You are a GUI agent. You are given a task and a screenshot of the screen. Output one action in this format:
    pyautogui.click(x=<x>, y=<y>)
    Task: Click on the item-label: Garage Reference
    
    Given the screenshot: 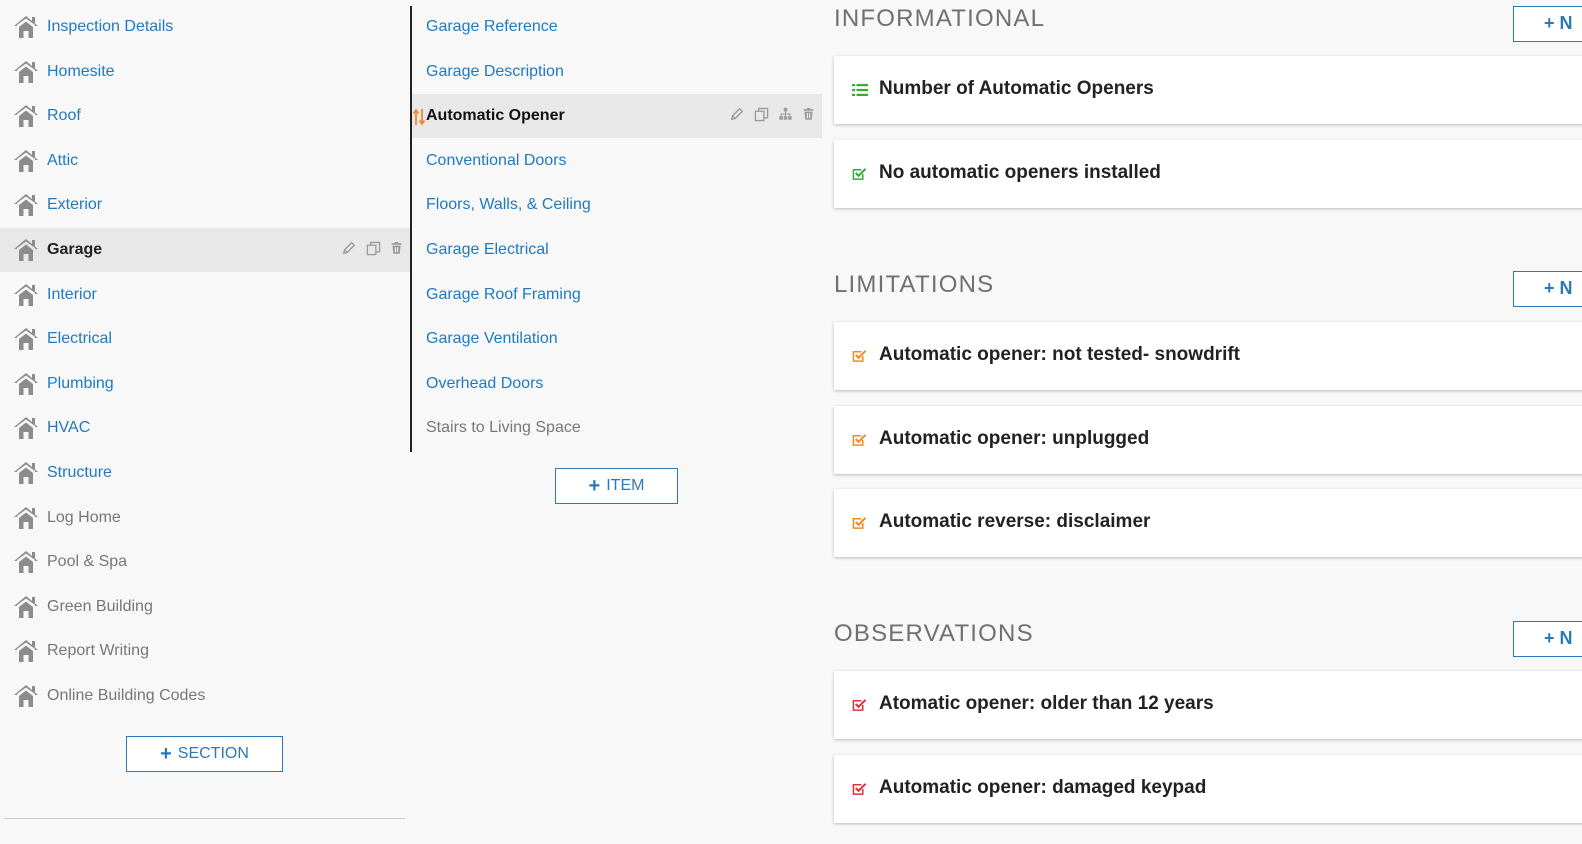 What is the action you would take?
    pyautogui.click(x=492, y=26)
    